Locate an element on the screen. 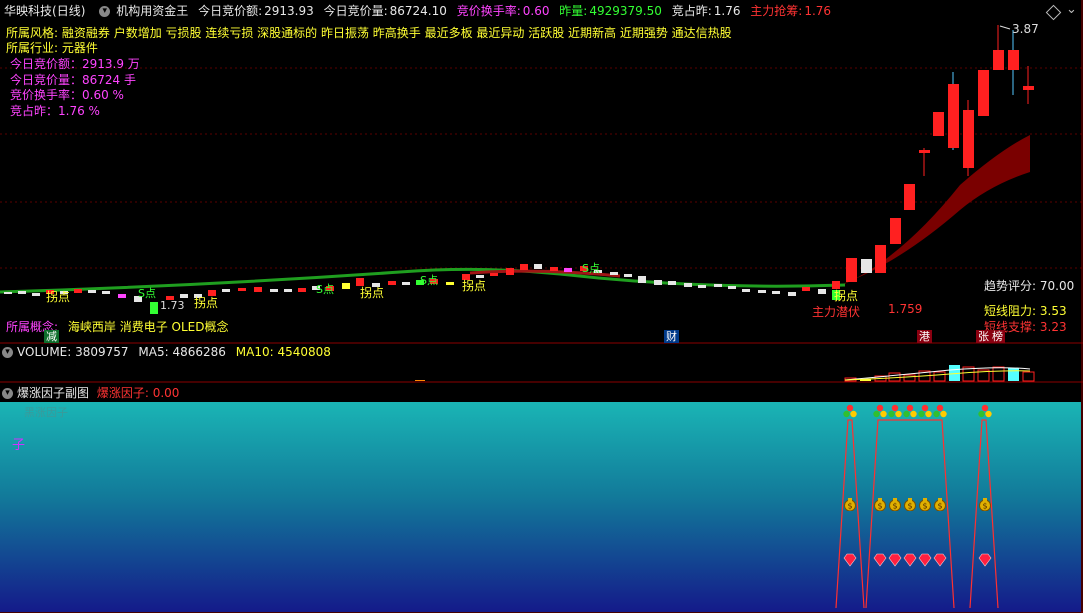 This screenshot has height=613, width=1083. guai-label-5: 拐点 is located at coordinates (846, 296).